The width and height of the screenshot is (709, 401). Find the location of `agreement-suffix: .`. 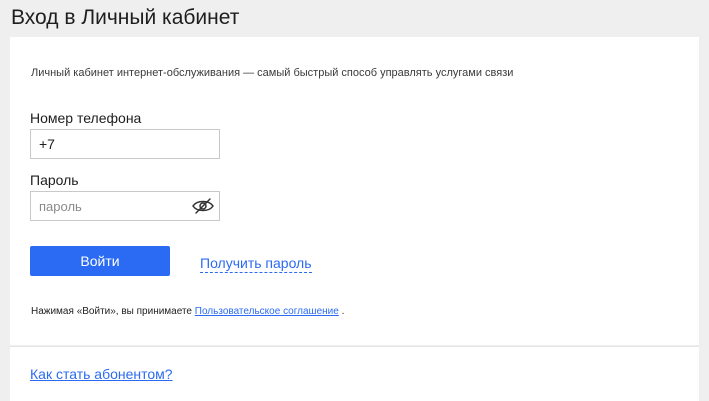

agreement-suffix: . is located at coordinates (341, 311).